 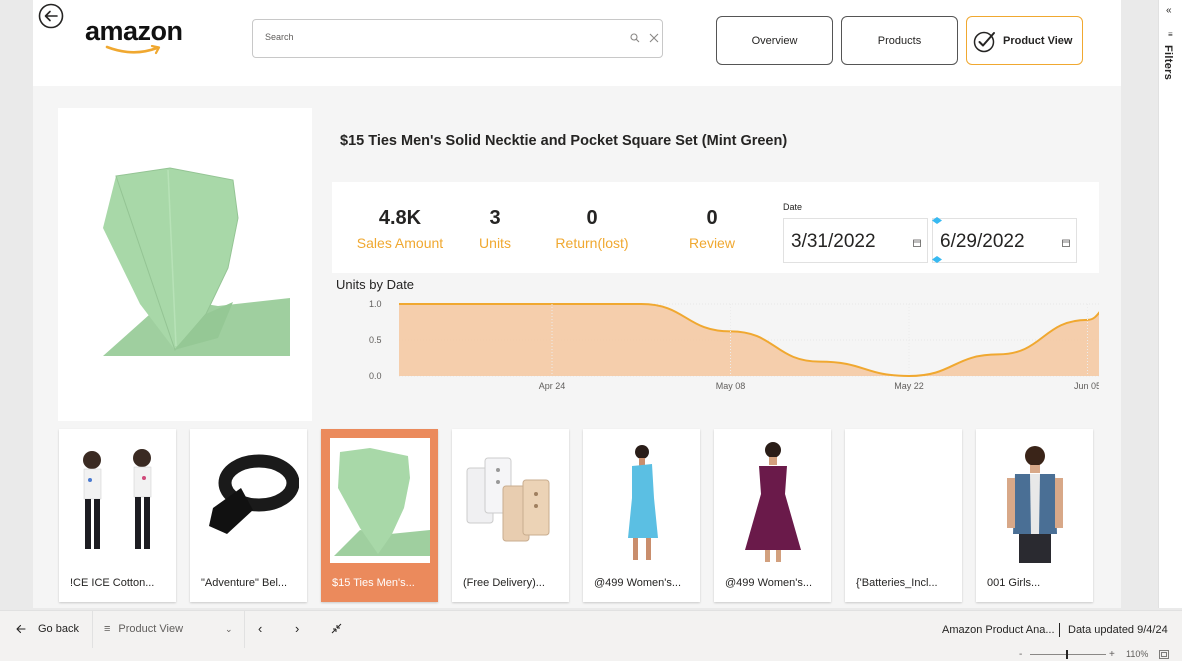 I want to click on clear-icon, so click(x=654, y=38).